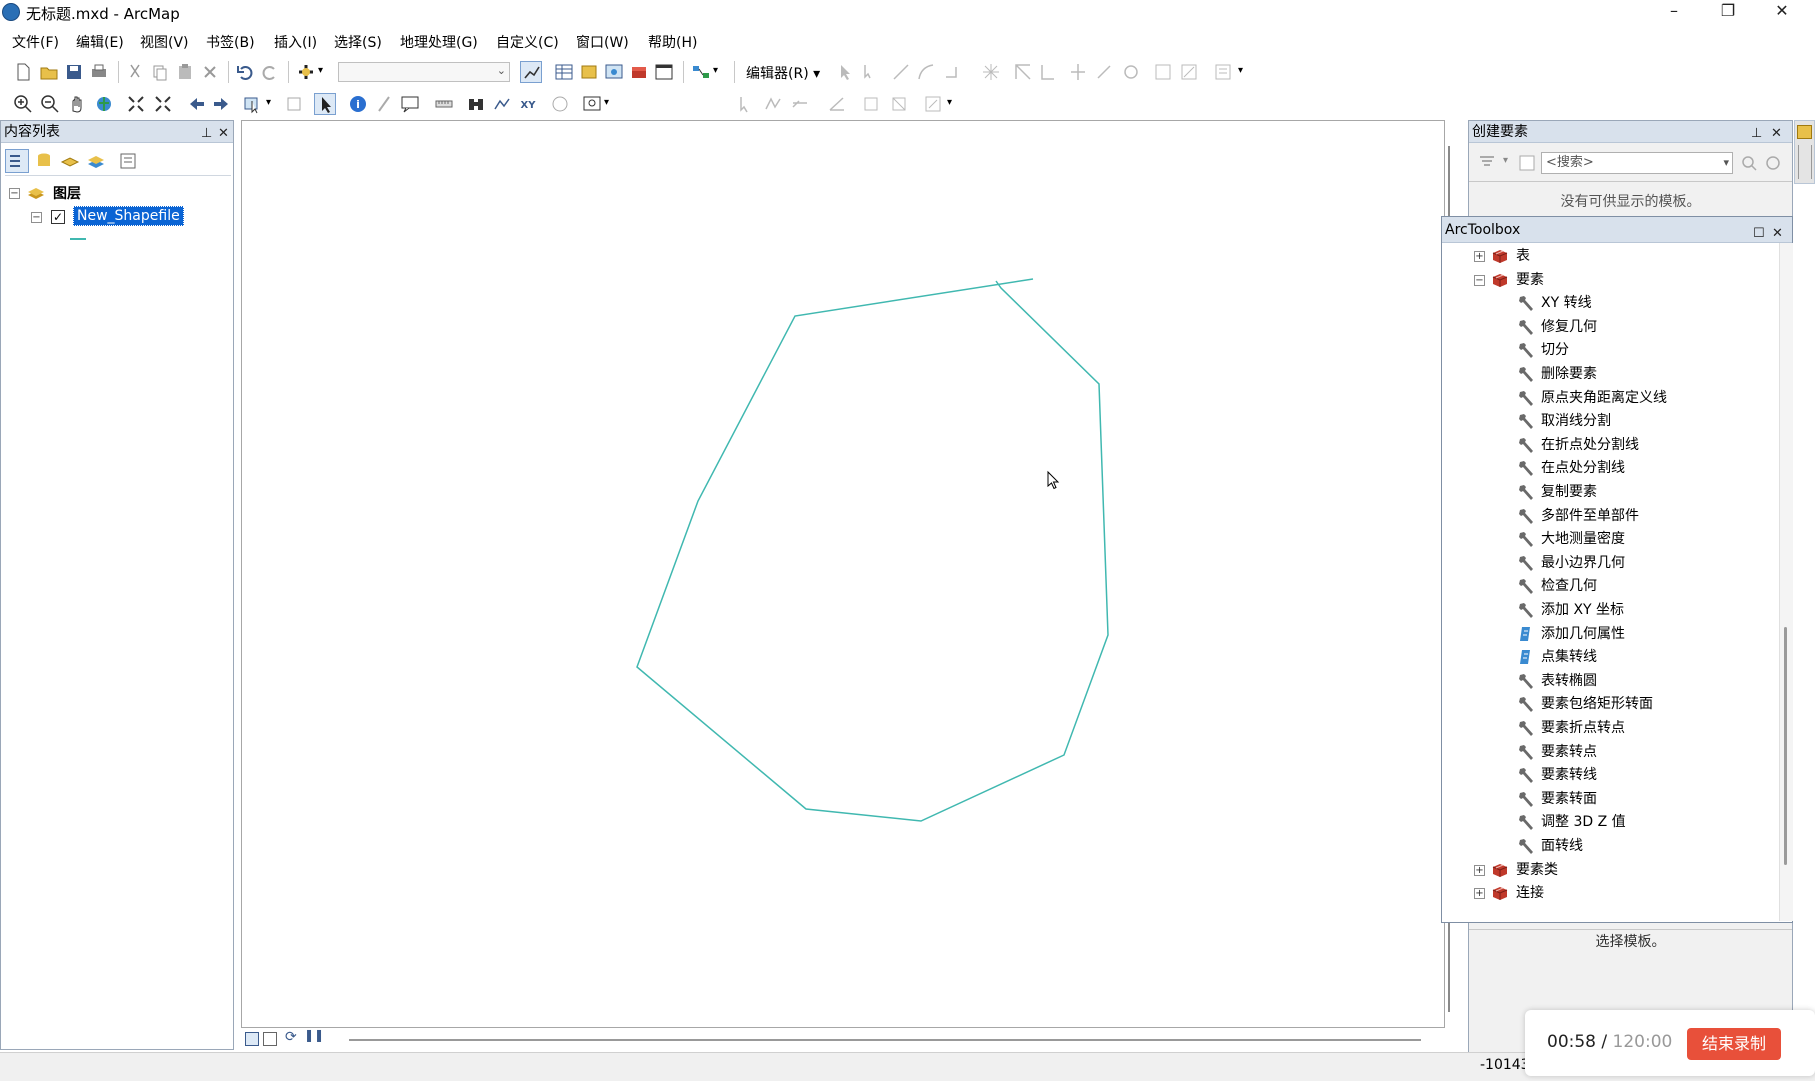  What do you see at coordinates (1610, 610) in the screenshot?
I see `tool-row-13: 添加 XY 坐标` at bounding box center [1610, 610].